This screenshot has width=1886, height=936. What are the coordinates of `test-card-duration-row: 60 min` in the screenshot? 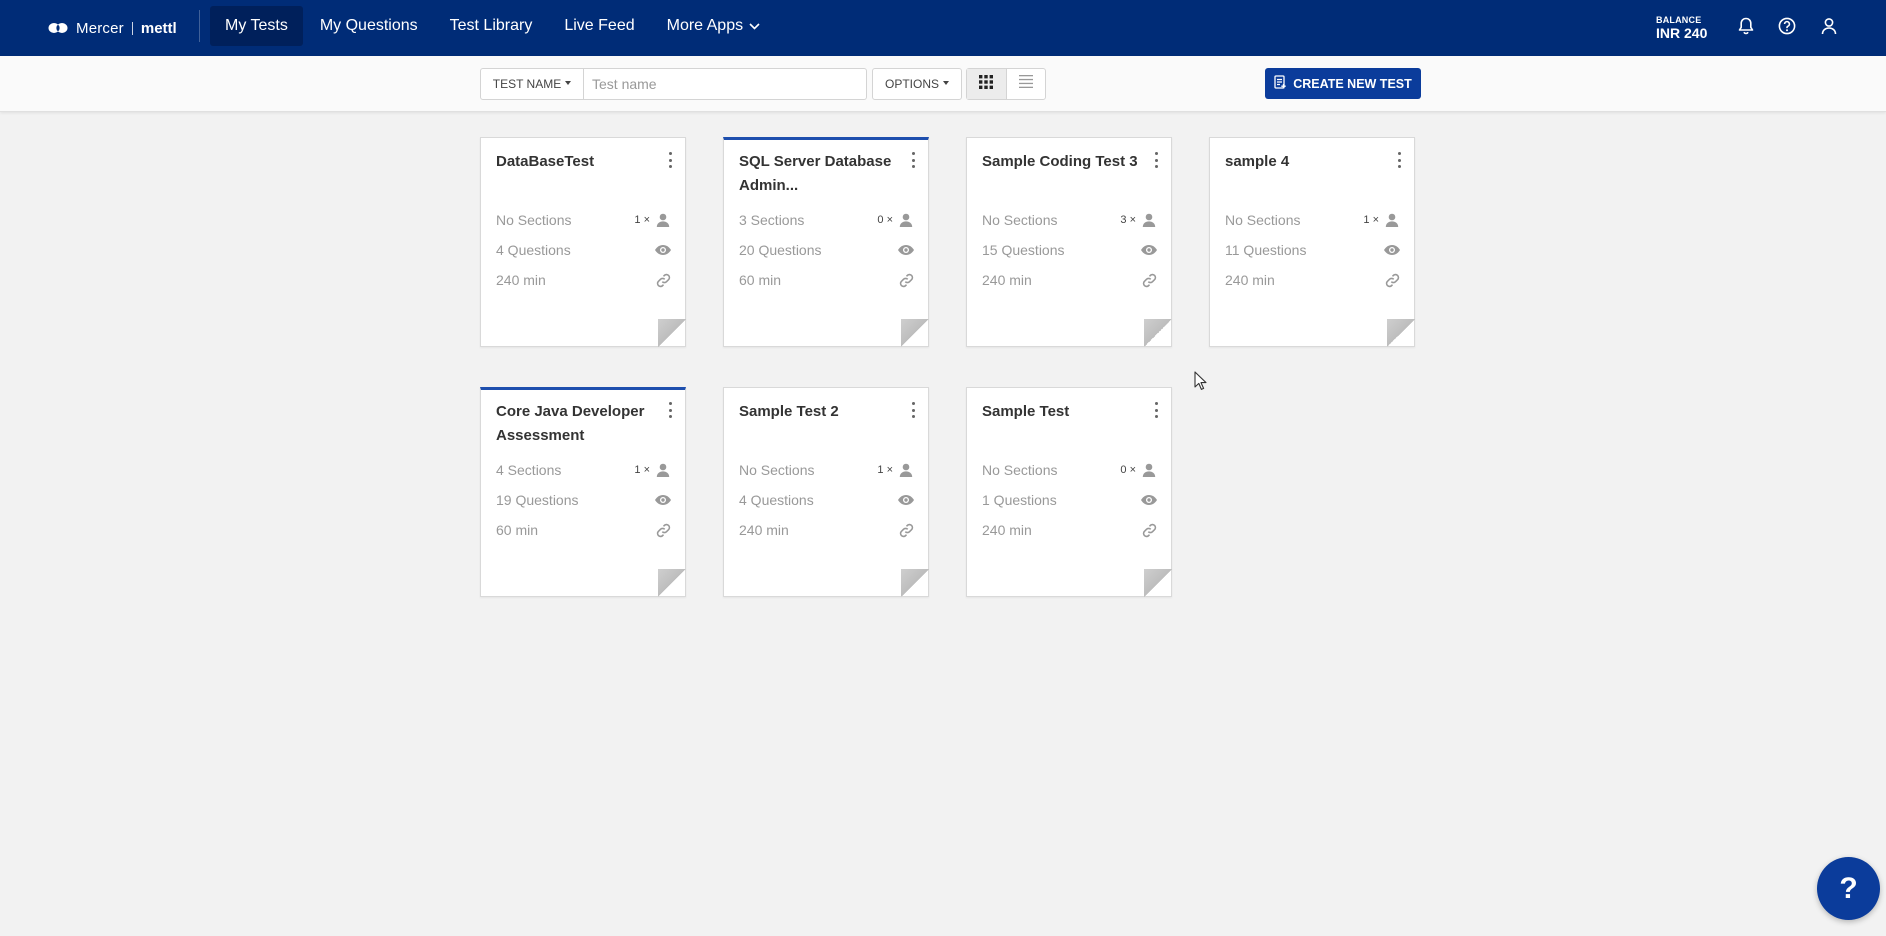 It's located at (827, 280).